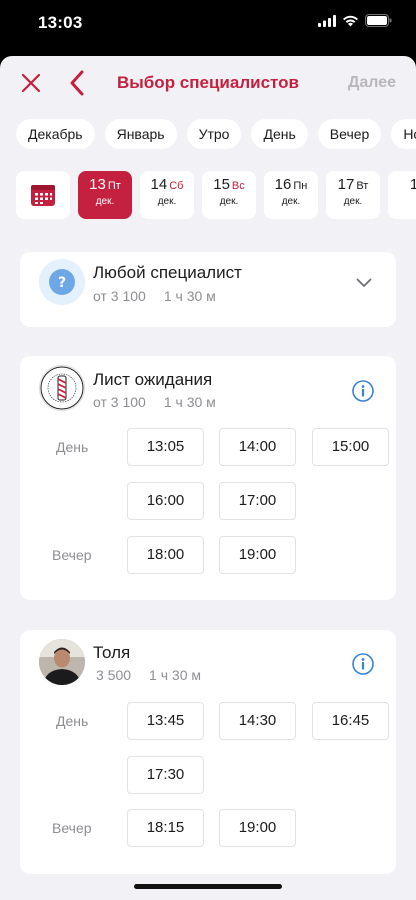  I want to click on waitlist-logo, so click(62, 388).